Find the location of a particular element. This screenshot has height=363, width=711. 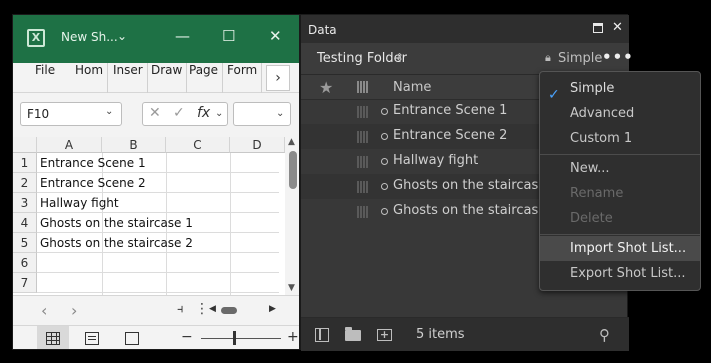

title-chevron-down-icon: ⌄ is located at coordinates (122, 36).